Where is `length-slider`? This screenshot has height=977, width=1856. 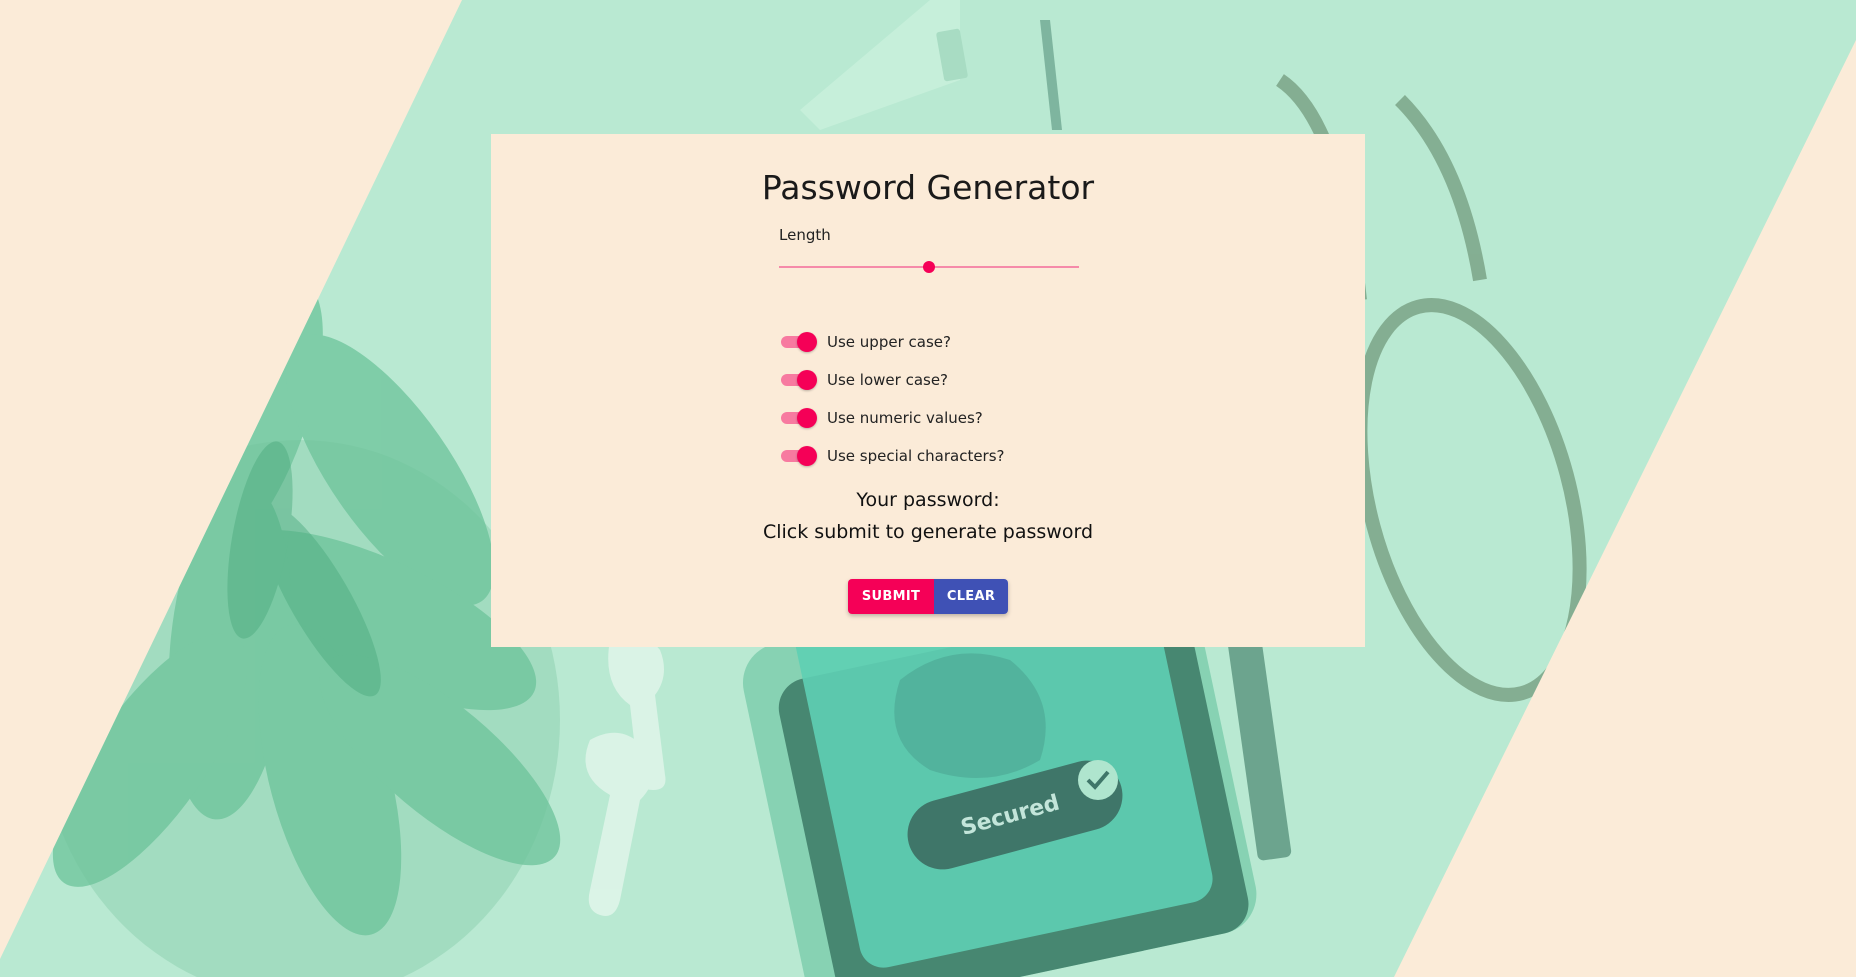 length-slider is located at coordinates (929, 267).